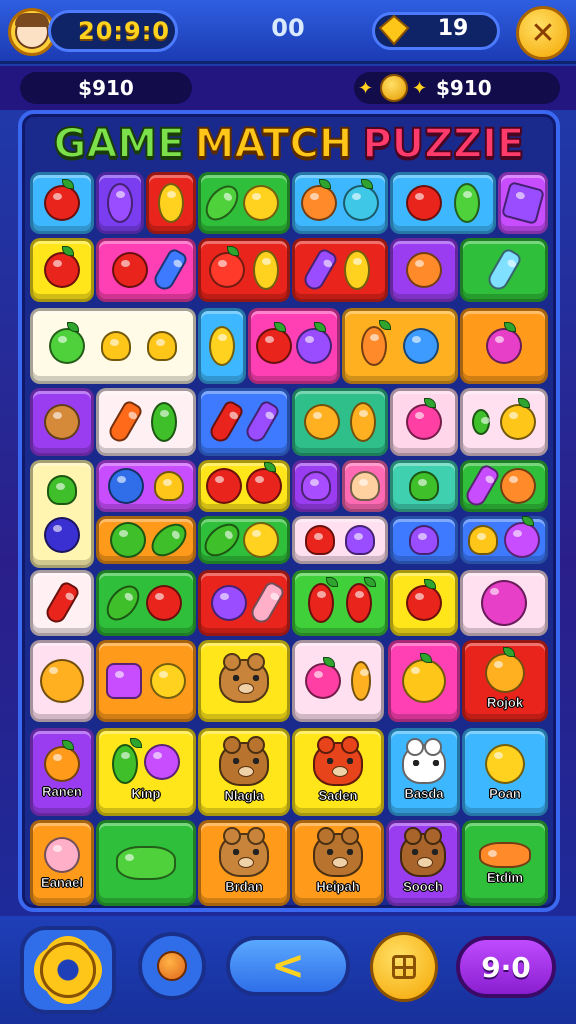 The width and height of the screenshot is (576, 1024). What do you see at coordinates (146, 772) in the screenshot?
I see `puzzle-tile: Kinp` at bounding box center [146, 772].